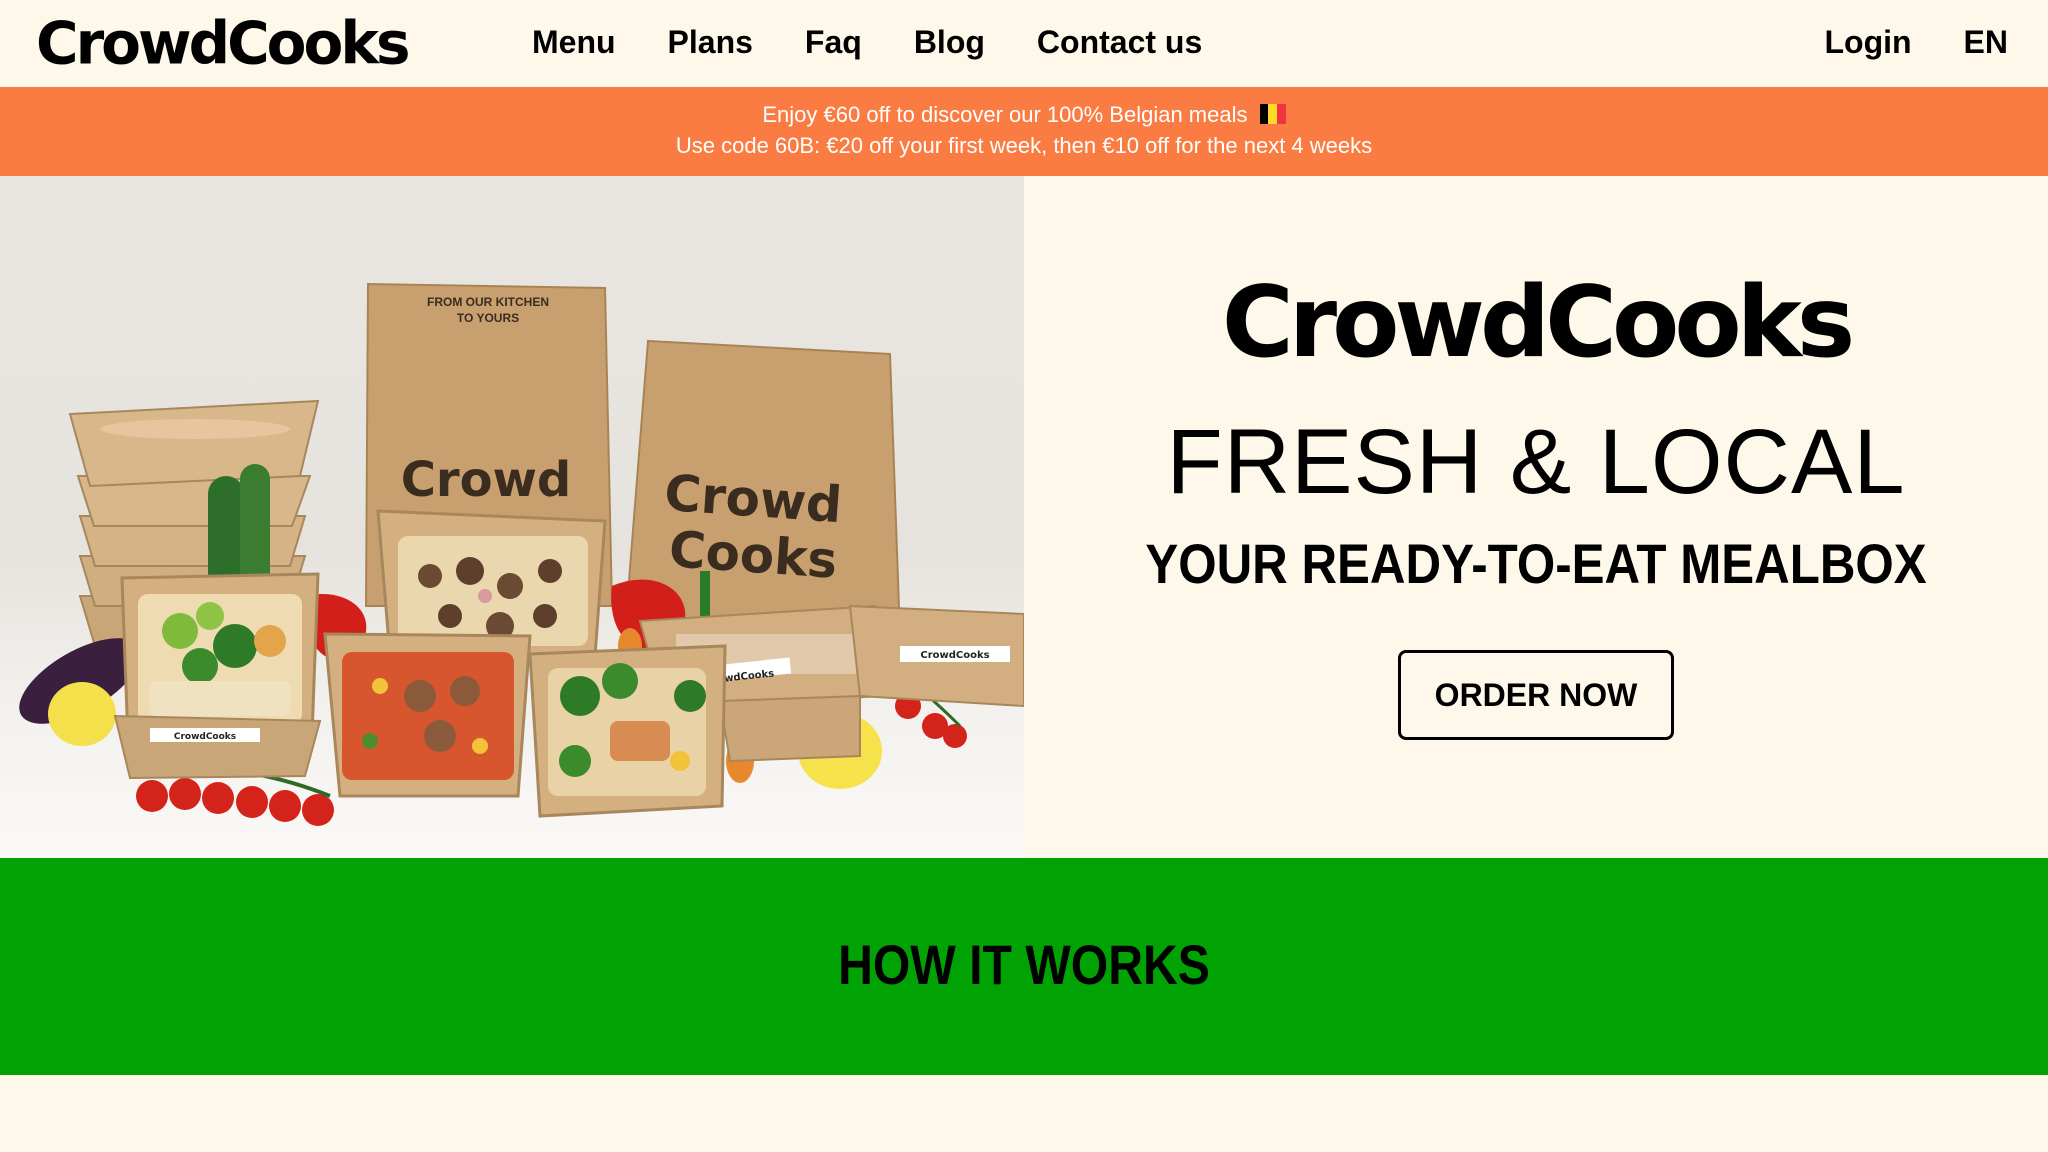  I want to click on meal-tray-front-left: CrowdCooks, so click(217, 747).